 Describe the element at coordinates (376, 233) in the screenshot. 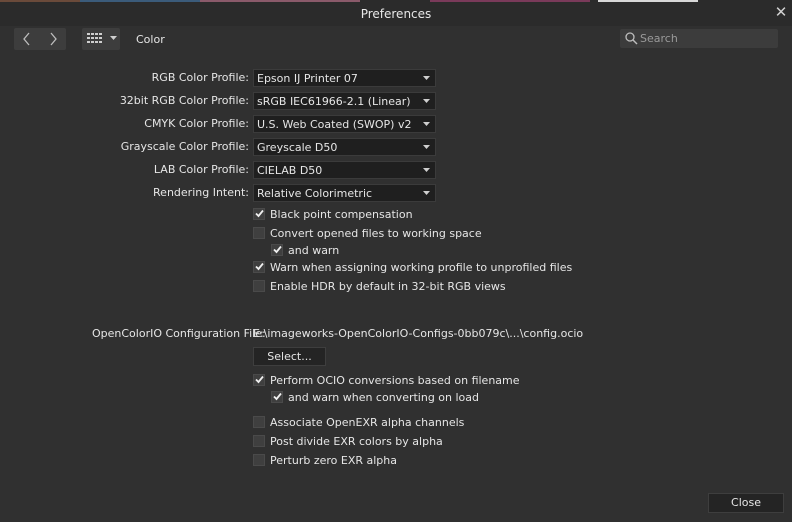

I see `checkbox-label: Convert opened files to working space` at that location.